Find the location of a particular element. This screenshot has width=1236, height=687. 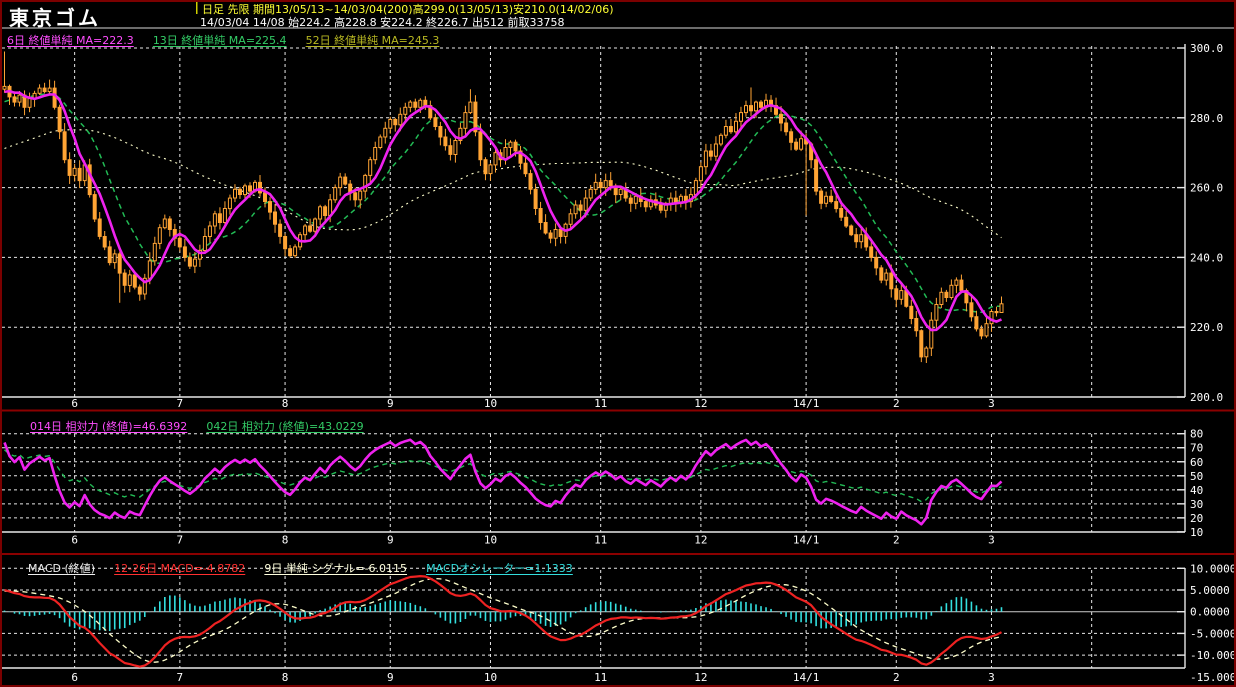

svg-text: 240.0 is located at coordinates (1206, 257).